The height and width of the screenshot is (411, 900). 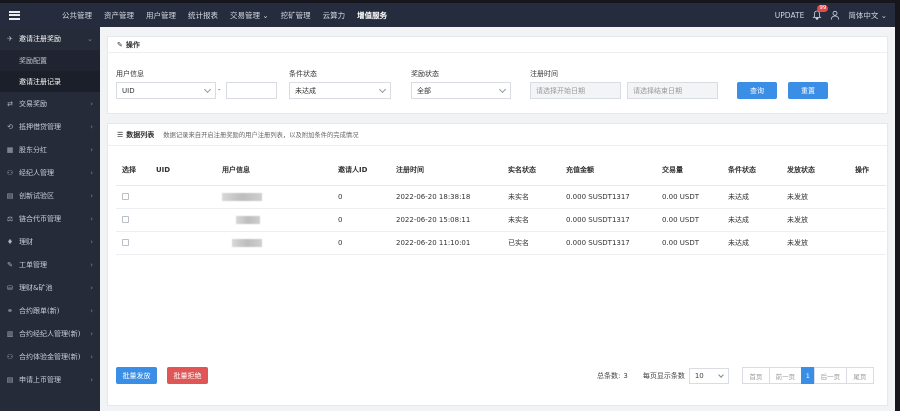 I want to click on top-nav-item: 统计报表, so click(x=203, y=15).